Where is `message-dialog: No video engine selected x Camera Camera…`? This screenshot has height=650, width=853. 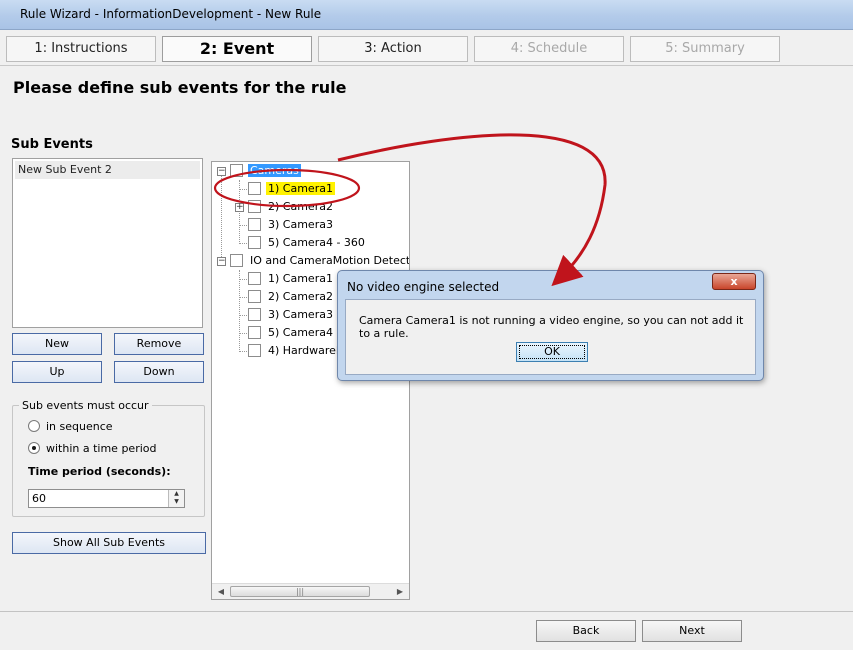
message-dialog: No video engine selected x Camera Camera… is located at coordinates (550, 325).